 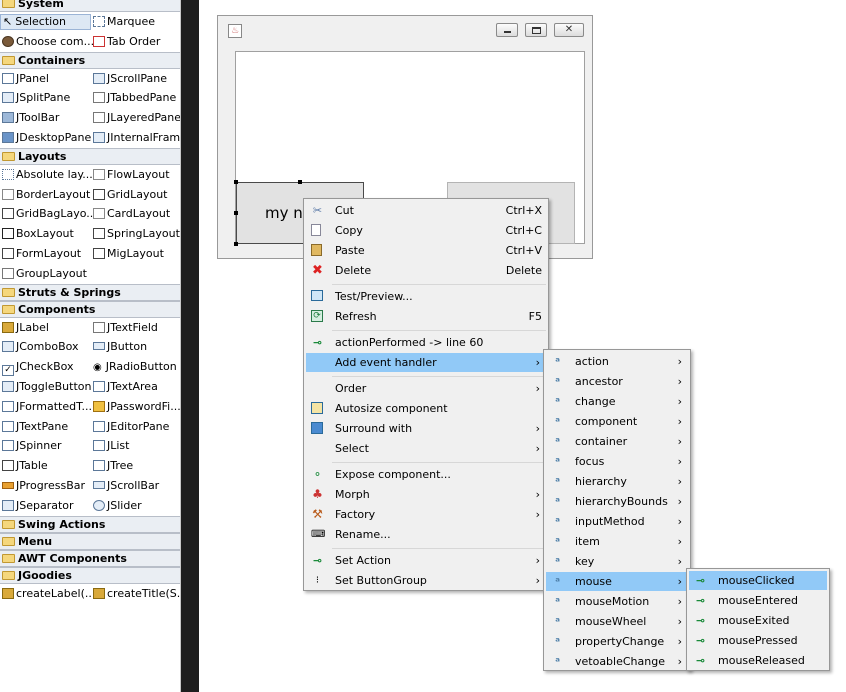 What do you see at coordinates (45, 274) in the screenshot?
I see `palette-item-grouplayout: GroupLayout` at bounding box center [45, 274].